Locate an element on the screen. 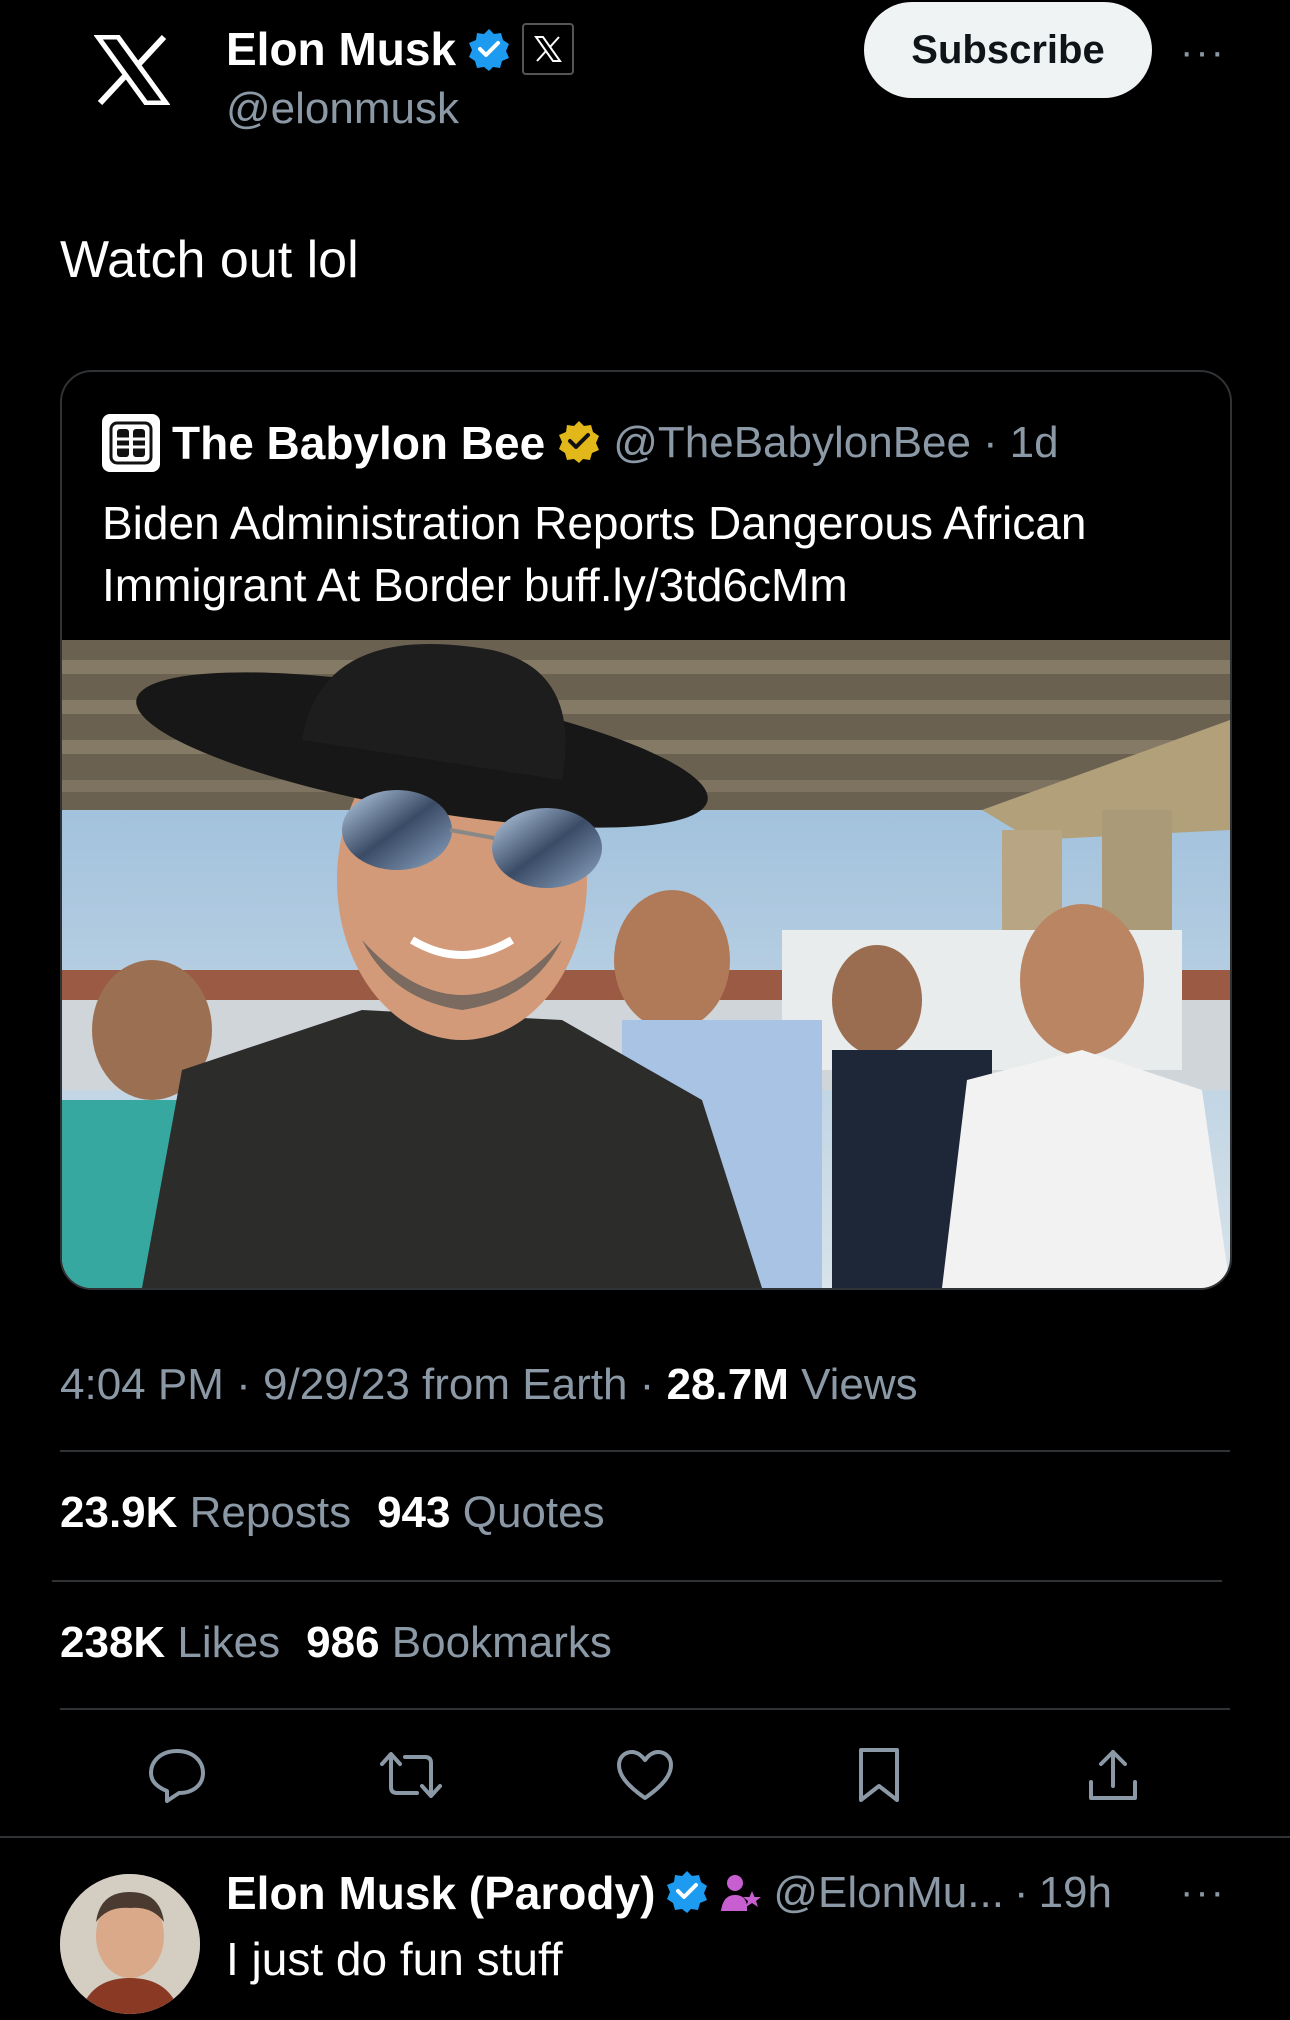 The height and width of the screenshot is (2020, 1290). engagement-stats-row-2: 238K Likes 986 Bookmarks is located at coordinates (336, 1643).